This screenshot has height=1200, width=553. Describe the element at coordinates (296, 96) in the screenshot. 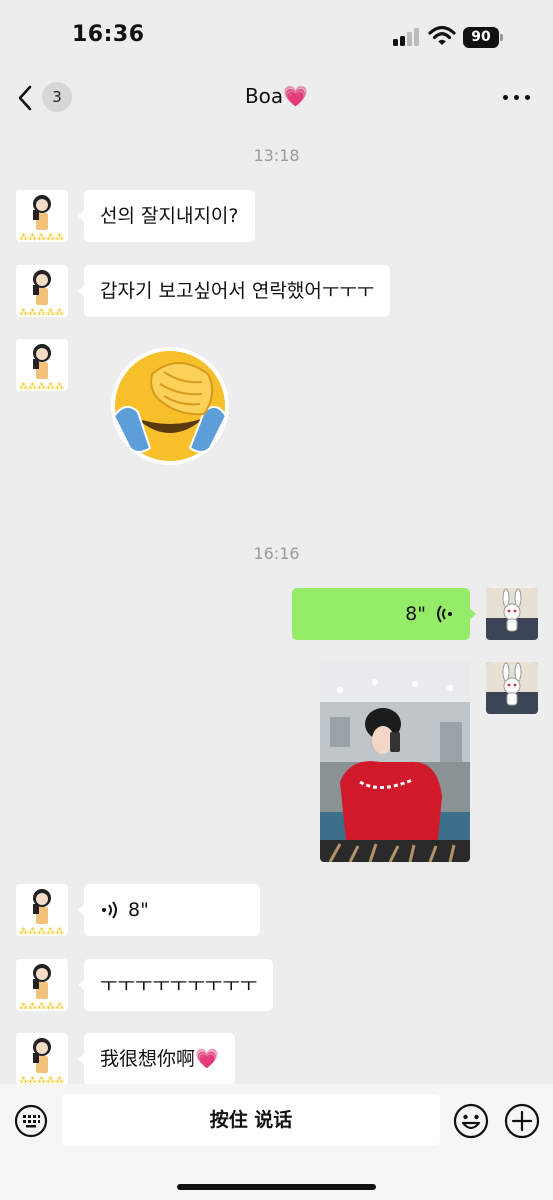

I see `title-heart: 💗` at that location.